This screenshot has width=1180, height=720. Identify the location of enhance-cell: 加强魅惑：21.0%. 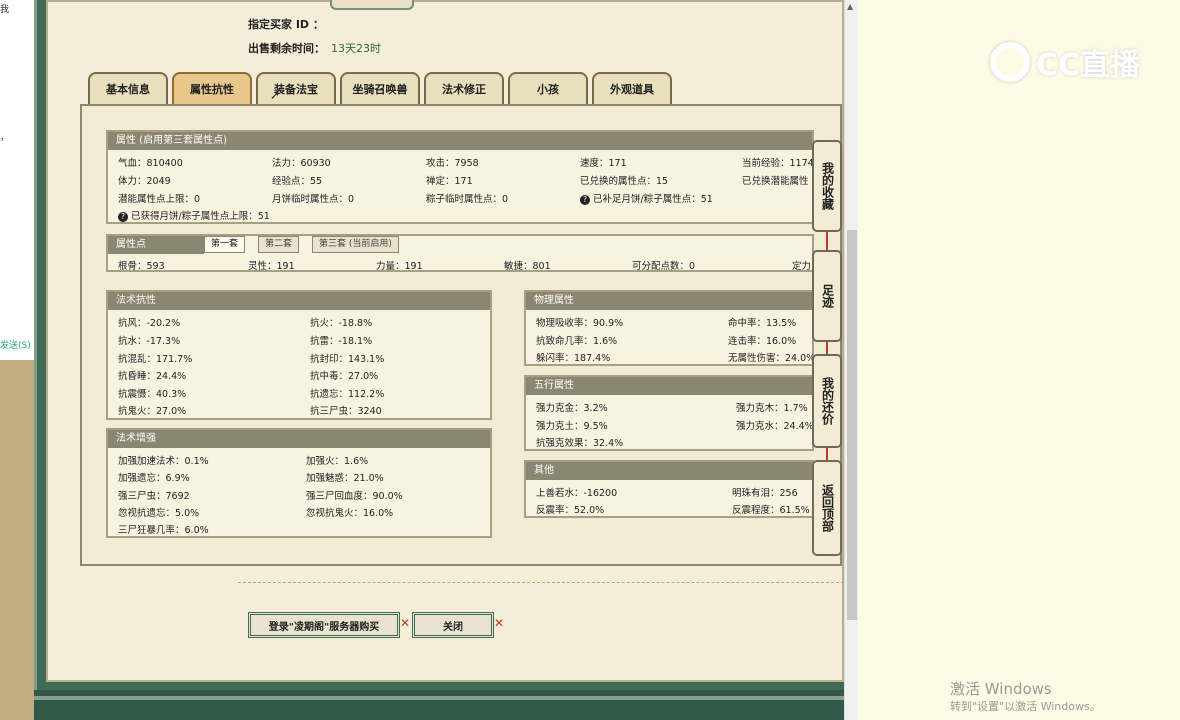
(345, 478).